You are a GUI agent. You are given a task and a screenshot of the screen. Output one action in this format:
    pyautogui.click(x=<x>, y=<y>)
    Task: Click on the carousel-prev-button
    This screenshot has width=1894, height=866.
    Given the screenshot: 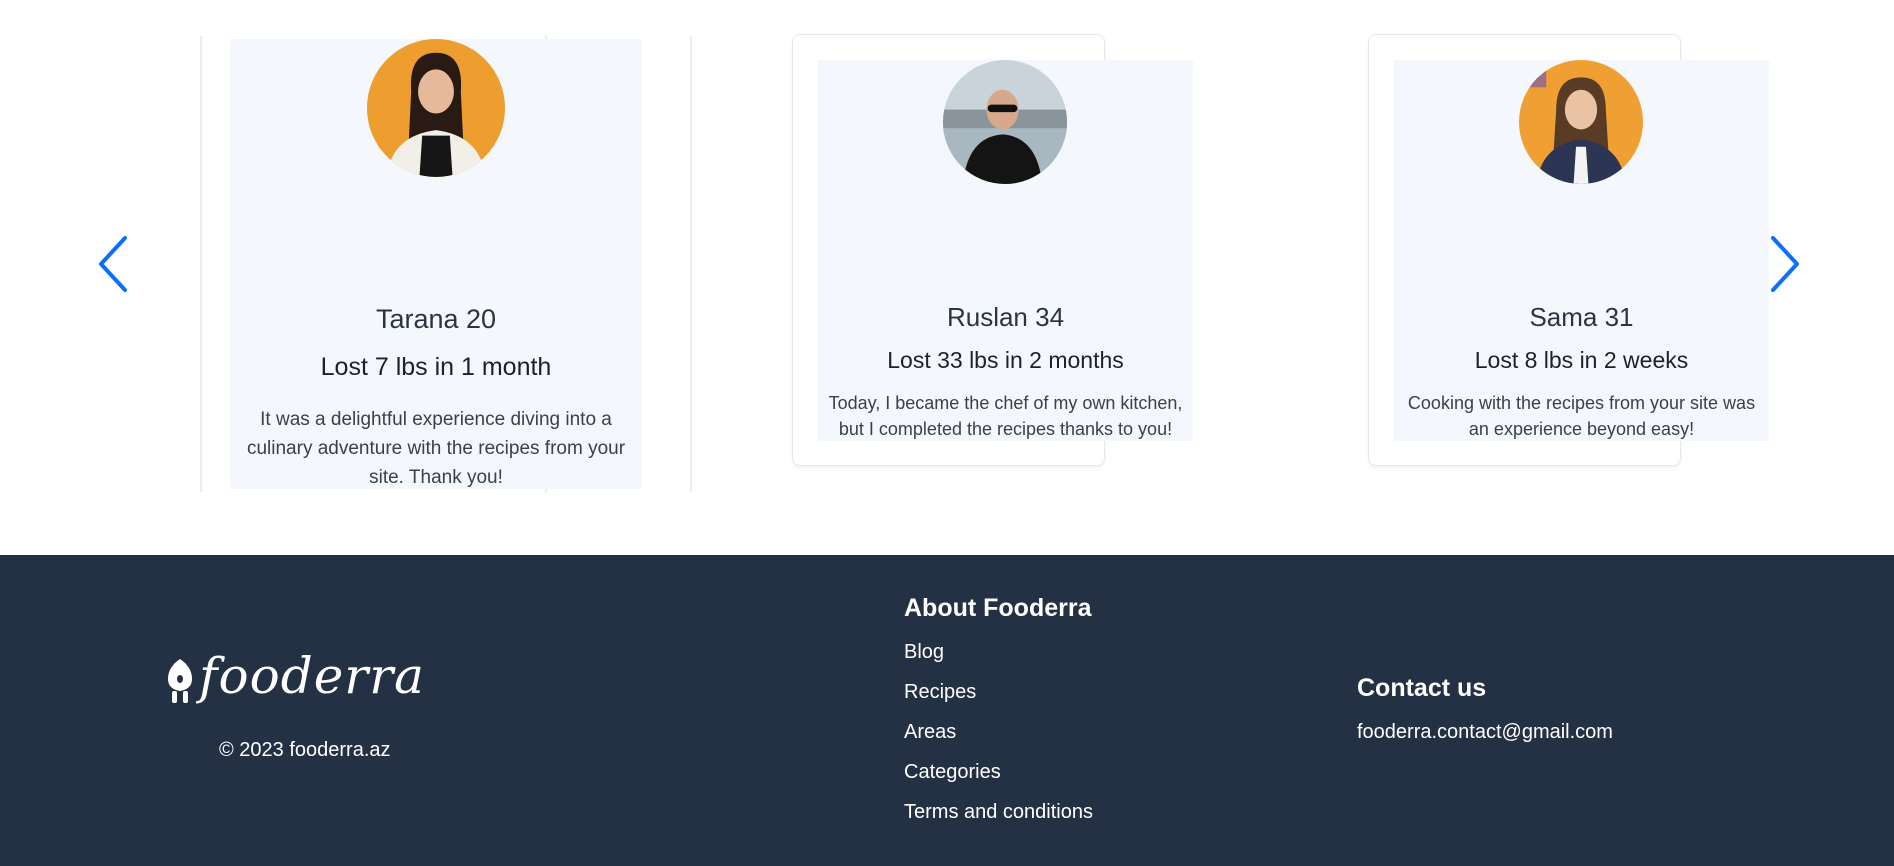 What is the action you would take?
    pyautogui.click(x=115, y=264)
    